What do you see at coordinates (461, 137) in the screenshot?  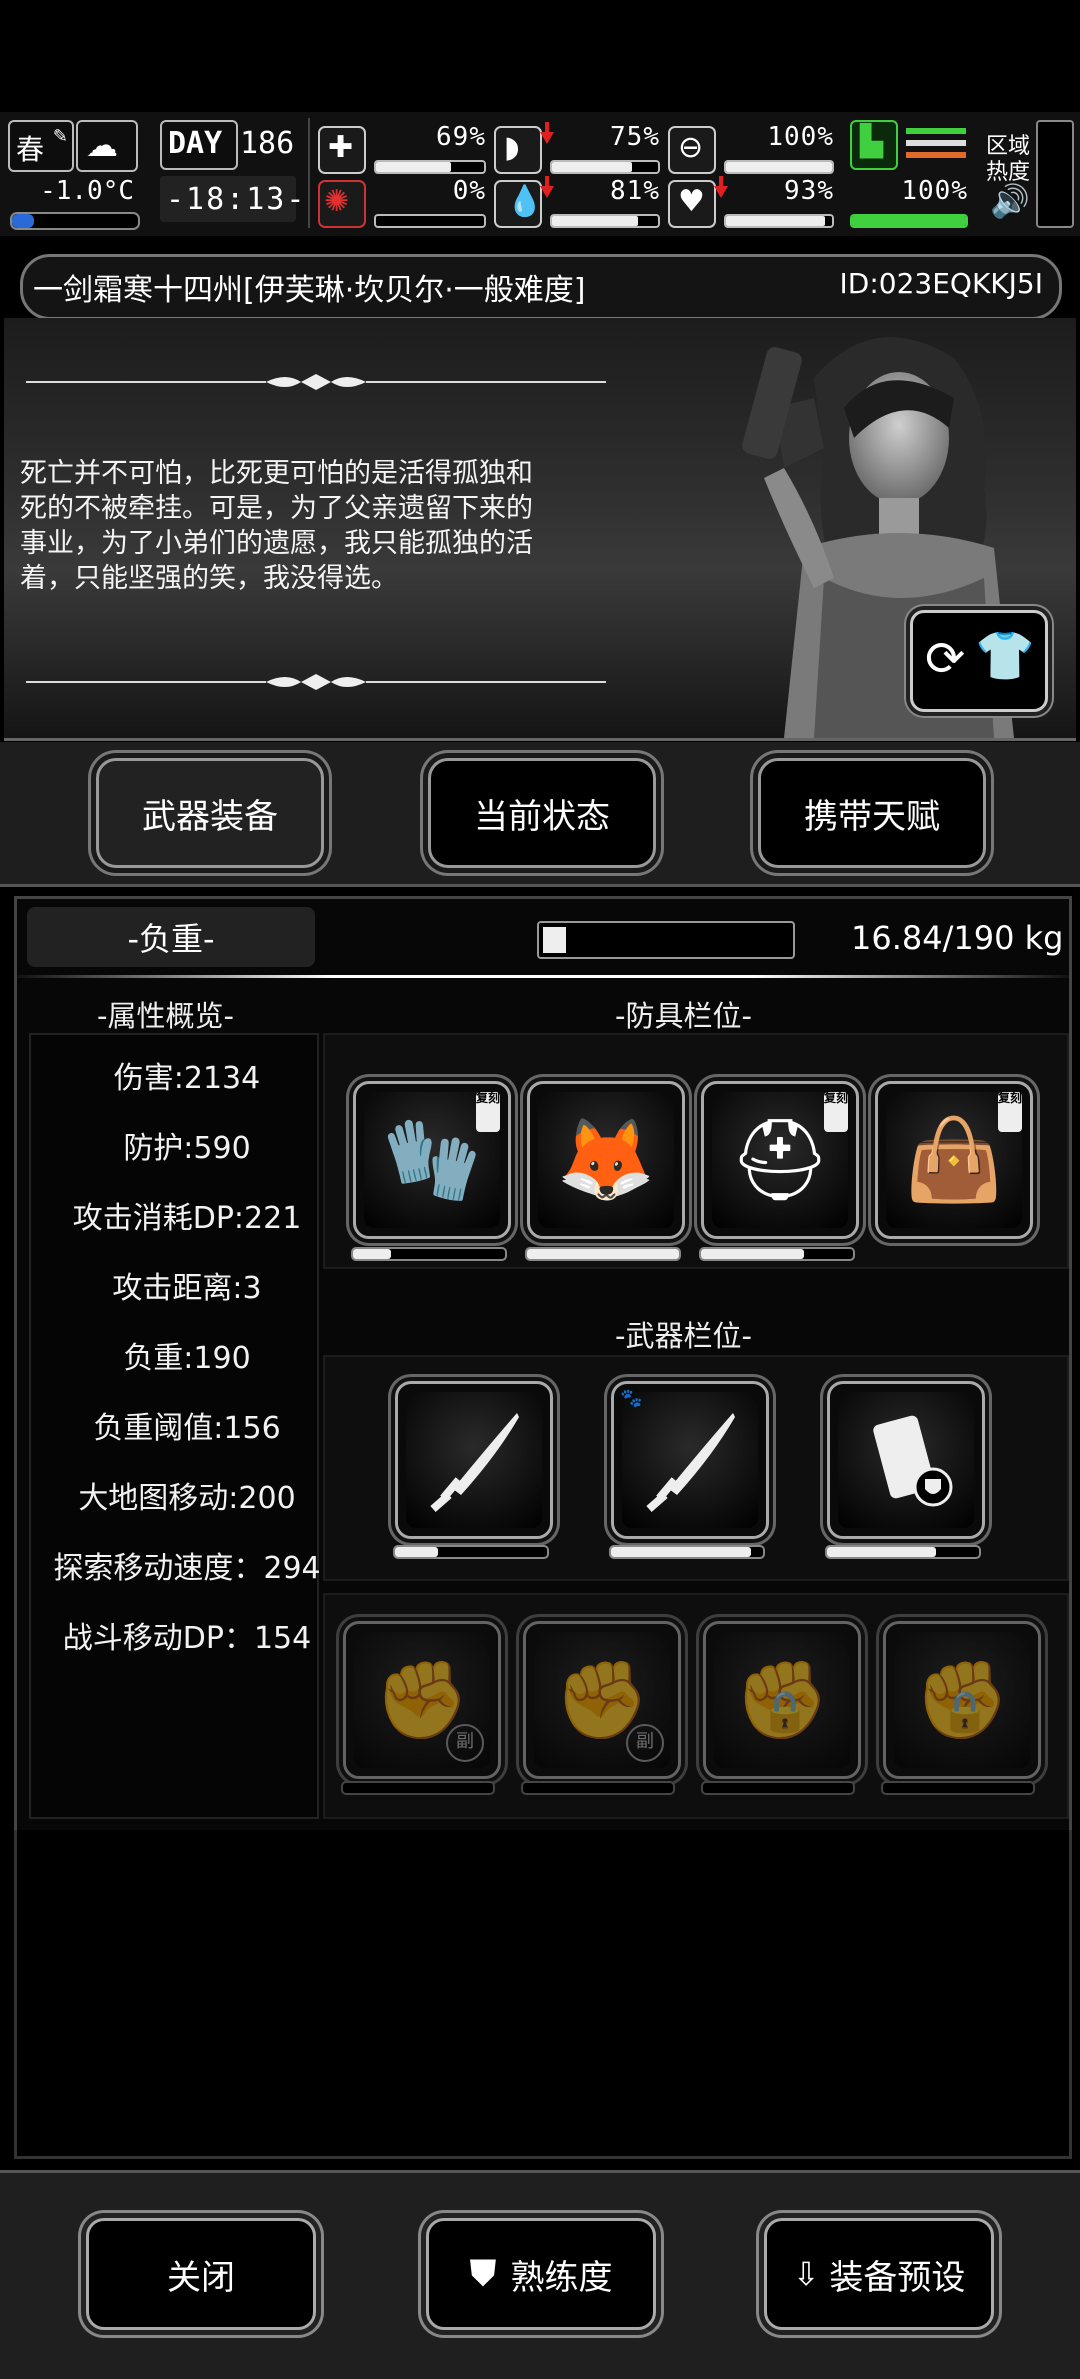 I see `health-value: 69%` at bounding box center [461, 137].